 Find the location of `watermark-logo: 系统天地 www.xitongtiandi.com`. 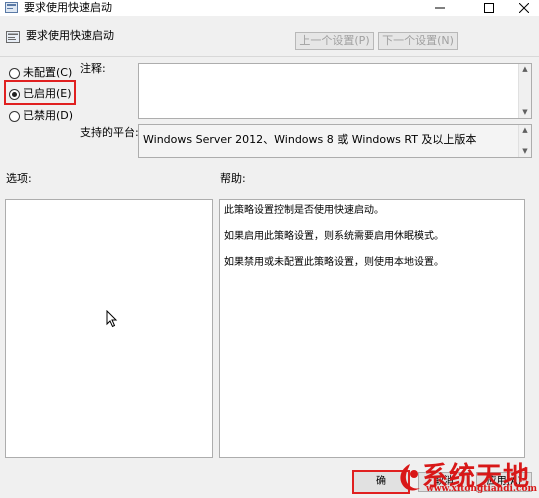

watermark-logo: 系统天地 www.xitongtiandi.com is located at coordinates (467, 478).